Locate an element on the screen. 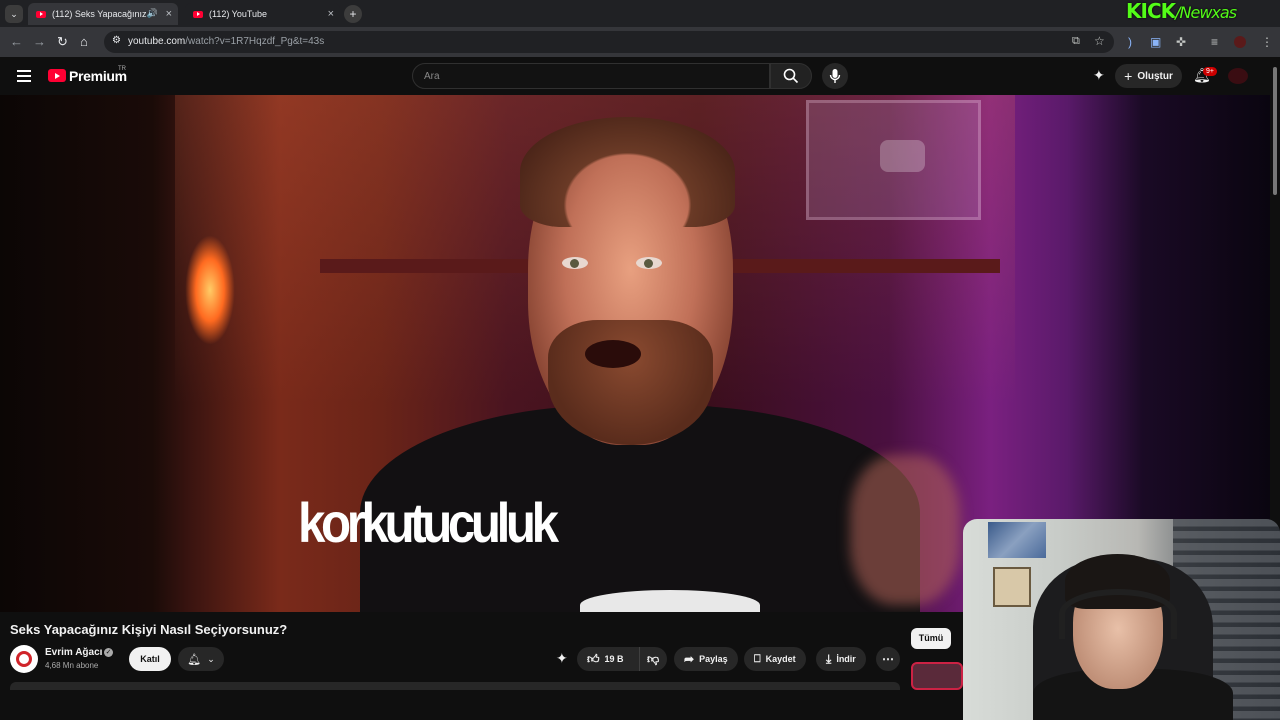  search-icon is located at coordinates (791, 76).